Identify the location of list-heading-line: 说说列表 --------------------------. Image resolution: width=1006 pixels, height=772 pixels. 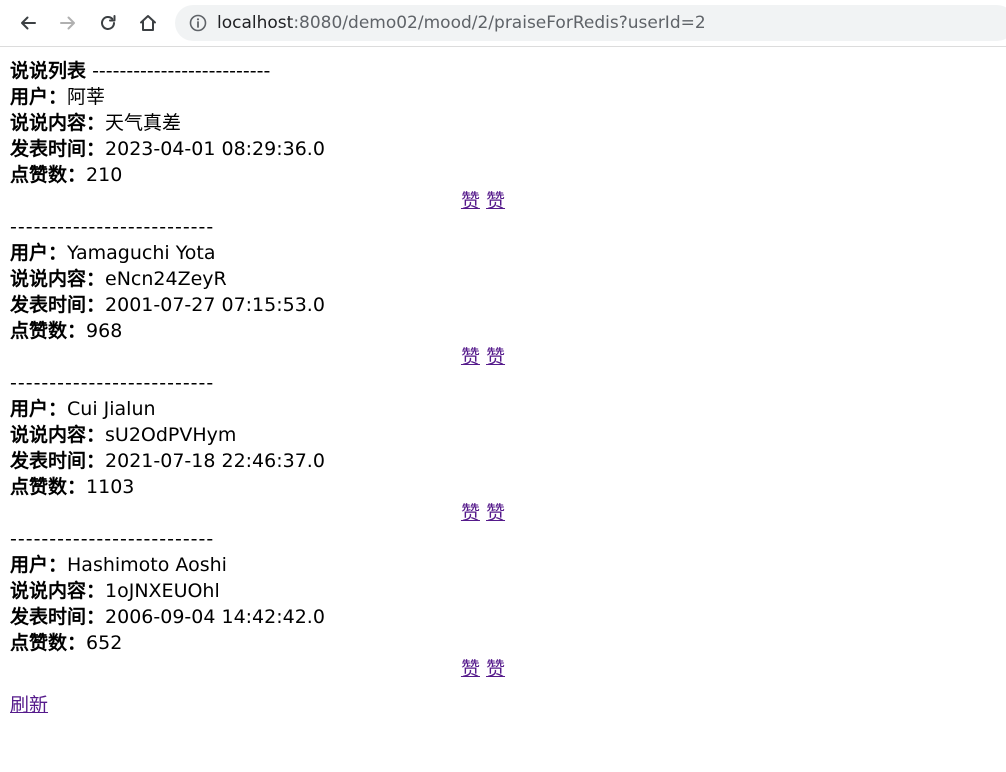
(500, 71).